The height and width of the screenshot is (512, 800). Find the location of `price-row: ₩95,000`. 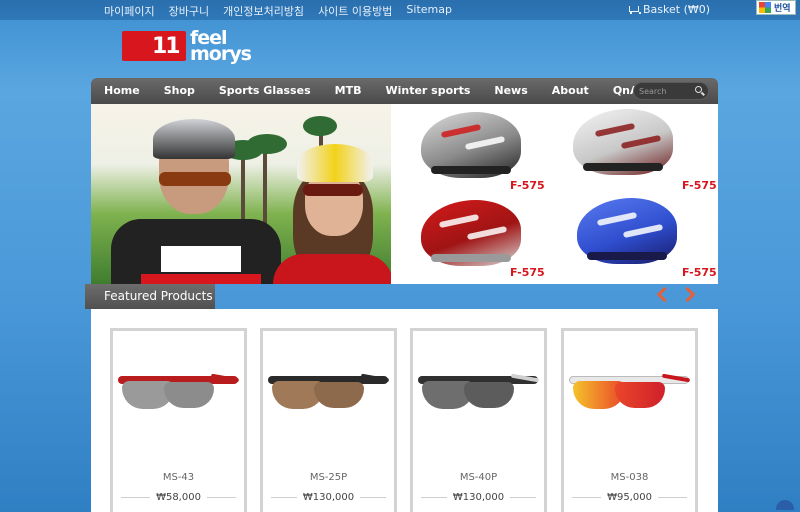

price-row: ₩95,000 is located at coordinates (630, 497).